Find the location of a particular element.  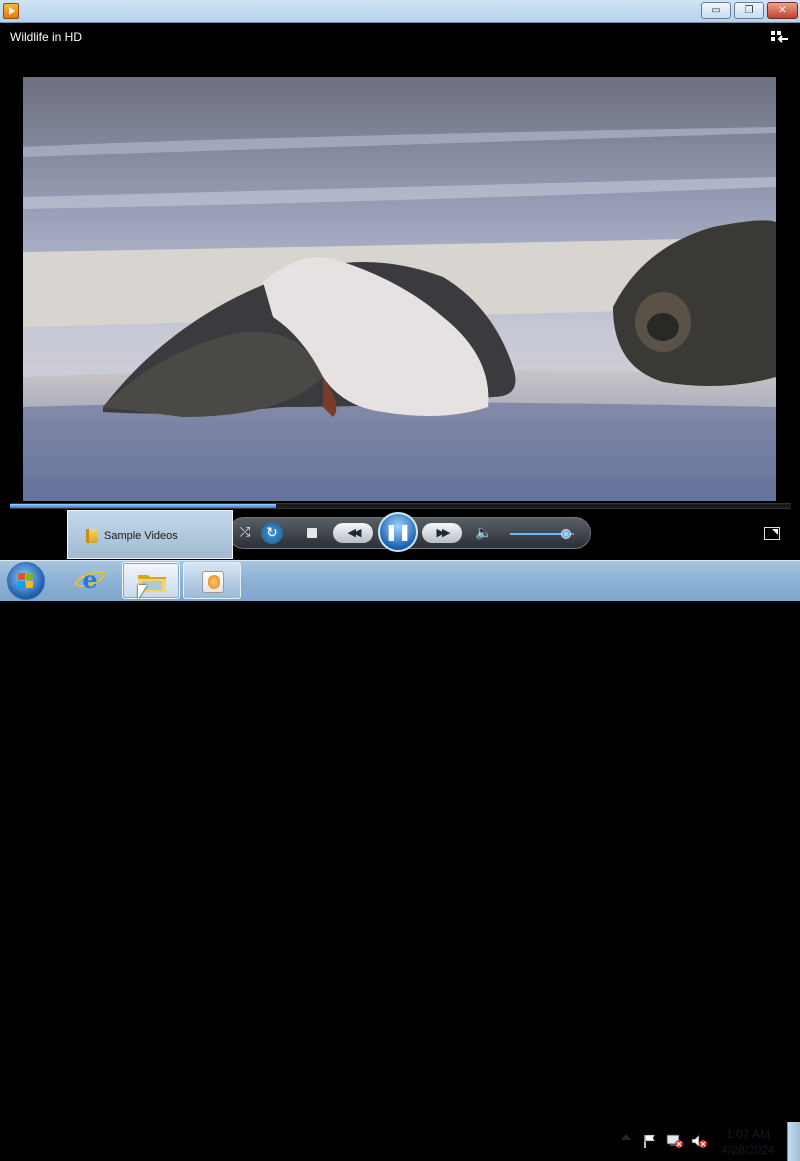

restore-button: ❐ is located at coordinates (749, 10).